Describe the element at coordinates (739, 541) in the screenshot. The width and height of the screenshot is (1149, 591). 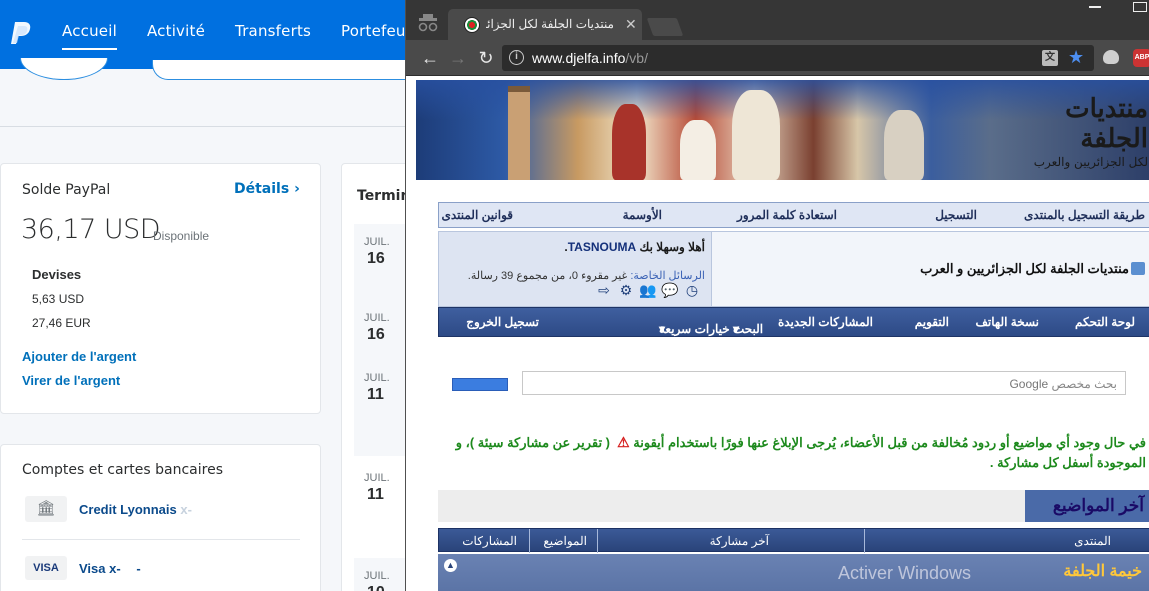
I see `col-last-post: آخر مشاركة` at that location.